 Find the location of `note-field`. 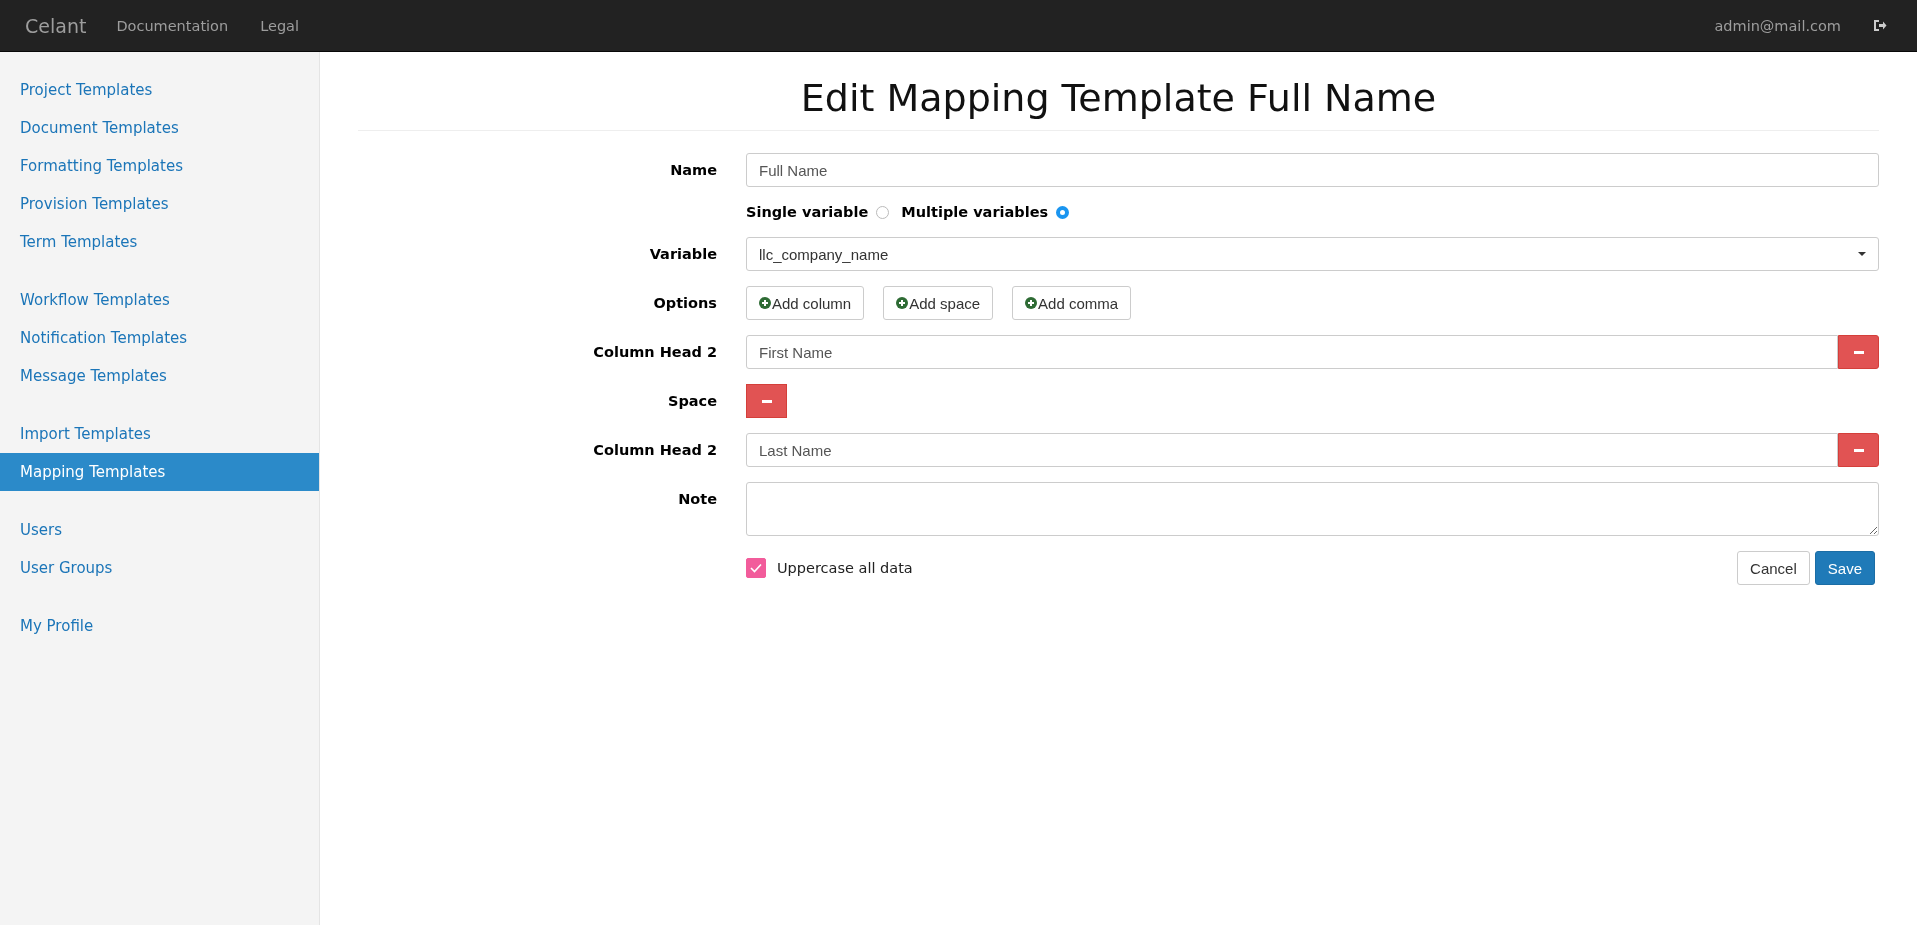

note-field is located at coordinates (1312, 509).